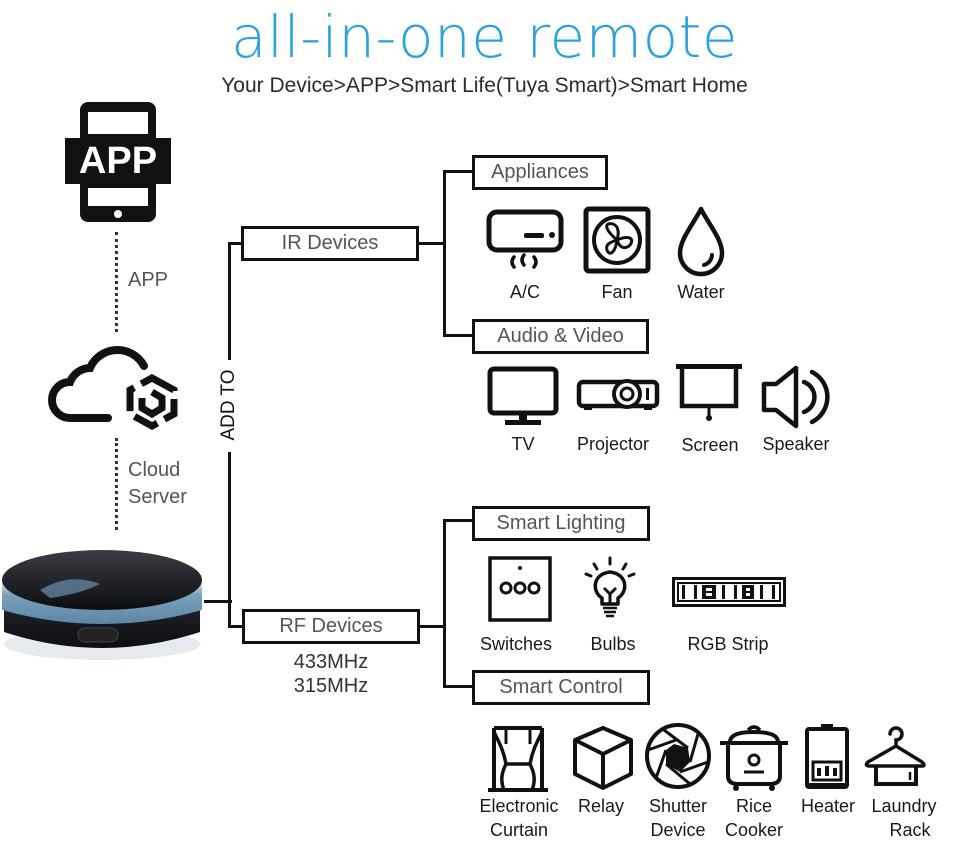 This screenshot has width=969, height=846. I want to click on item-label-line1: Shutter, so click(678, 806).